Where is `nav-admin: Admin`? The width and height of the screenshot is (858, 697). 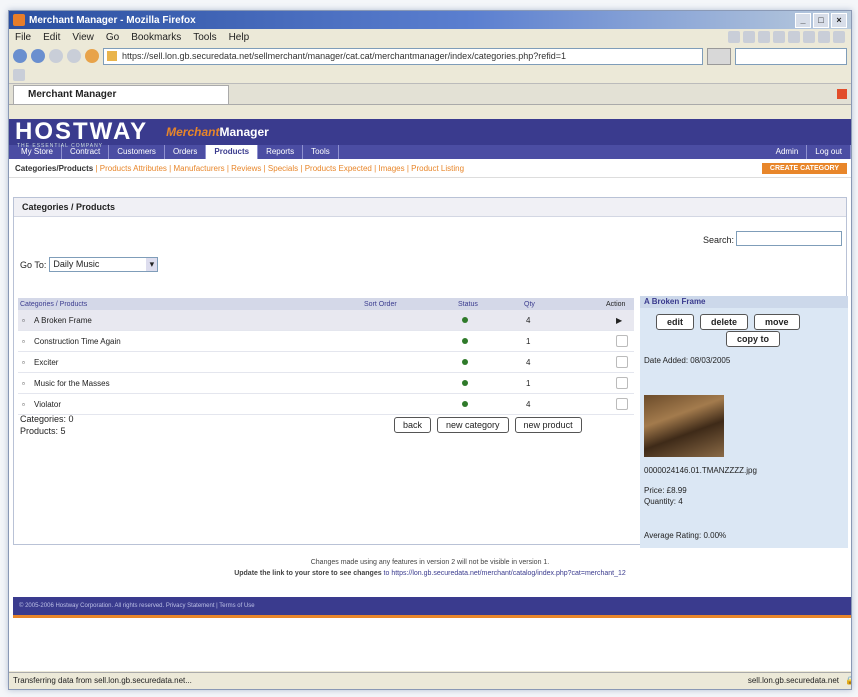 nav-admin: Admin is located at coordinates (788, 152).